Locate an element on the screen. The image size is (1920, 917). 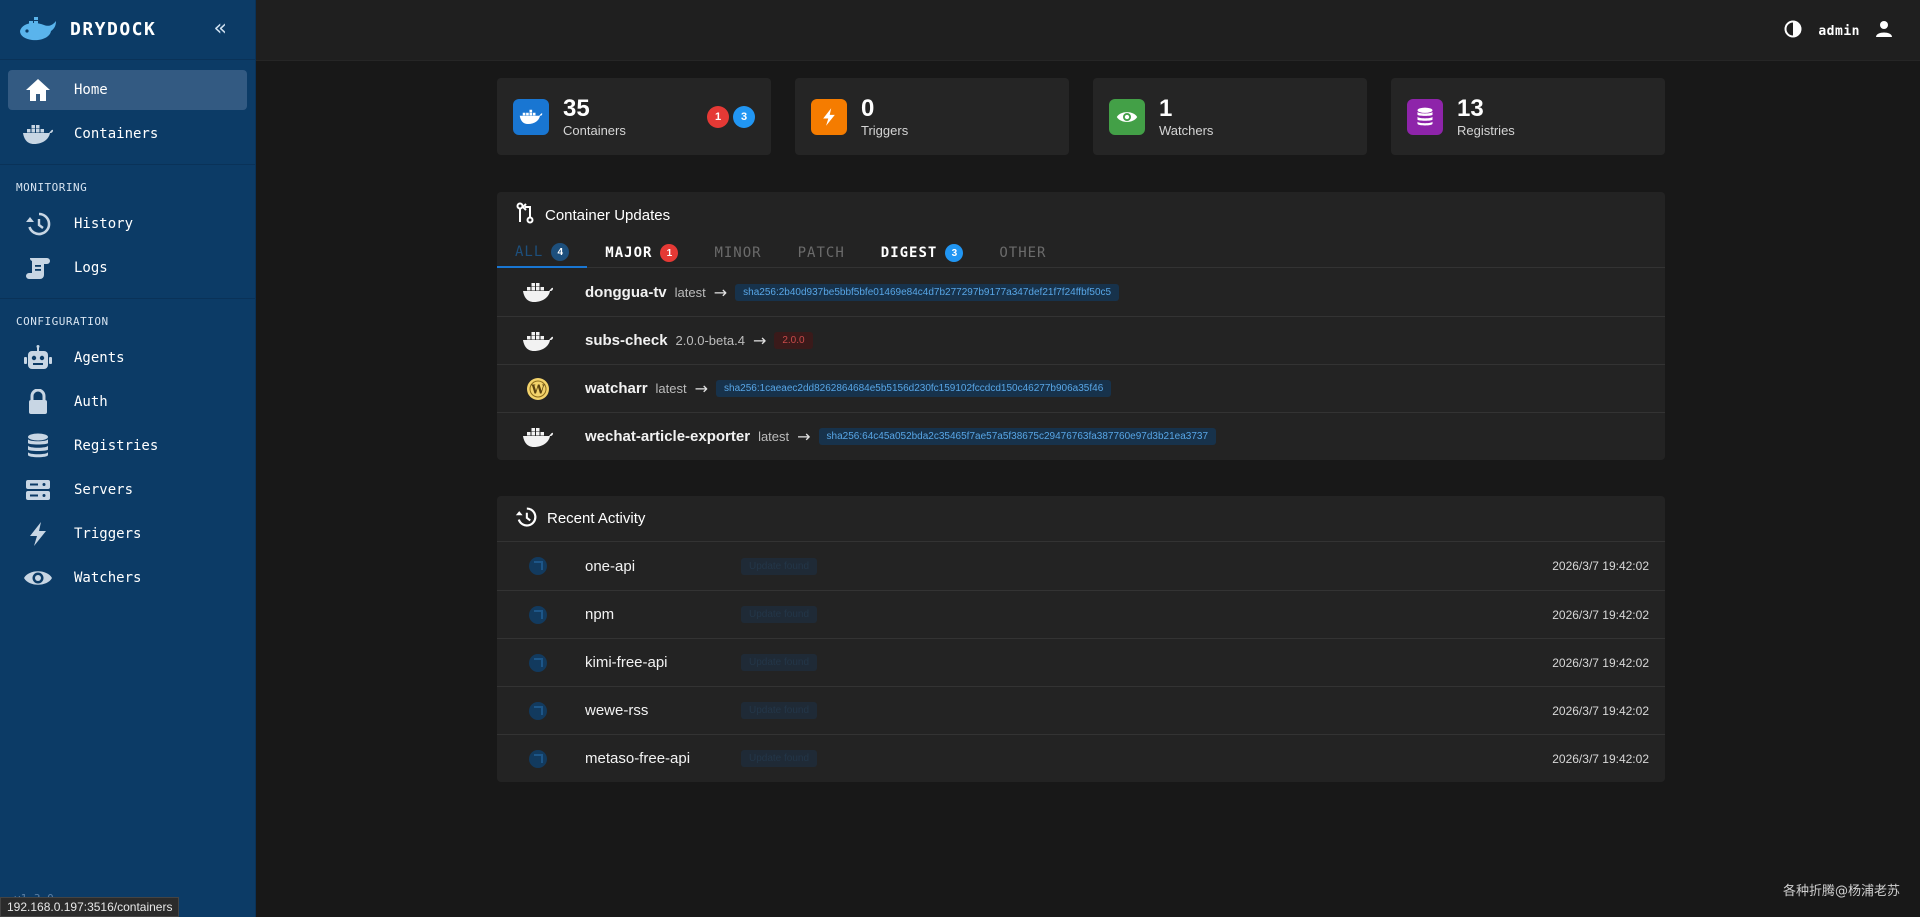
user-name: admin is located at coordinates (1839, 31).